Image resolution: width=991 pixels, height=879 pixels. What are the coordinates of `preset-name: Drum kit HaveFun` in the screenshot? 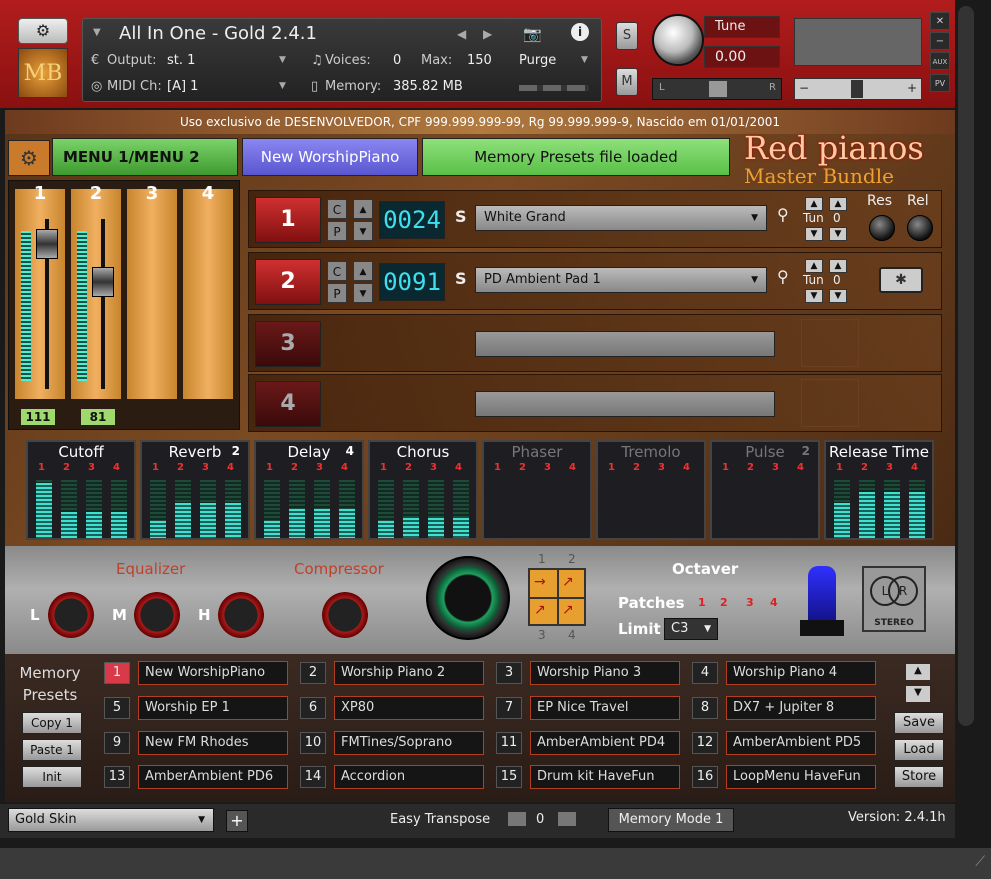 It's located at (605, 777).